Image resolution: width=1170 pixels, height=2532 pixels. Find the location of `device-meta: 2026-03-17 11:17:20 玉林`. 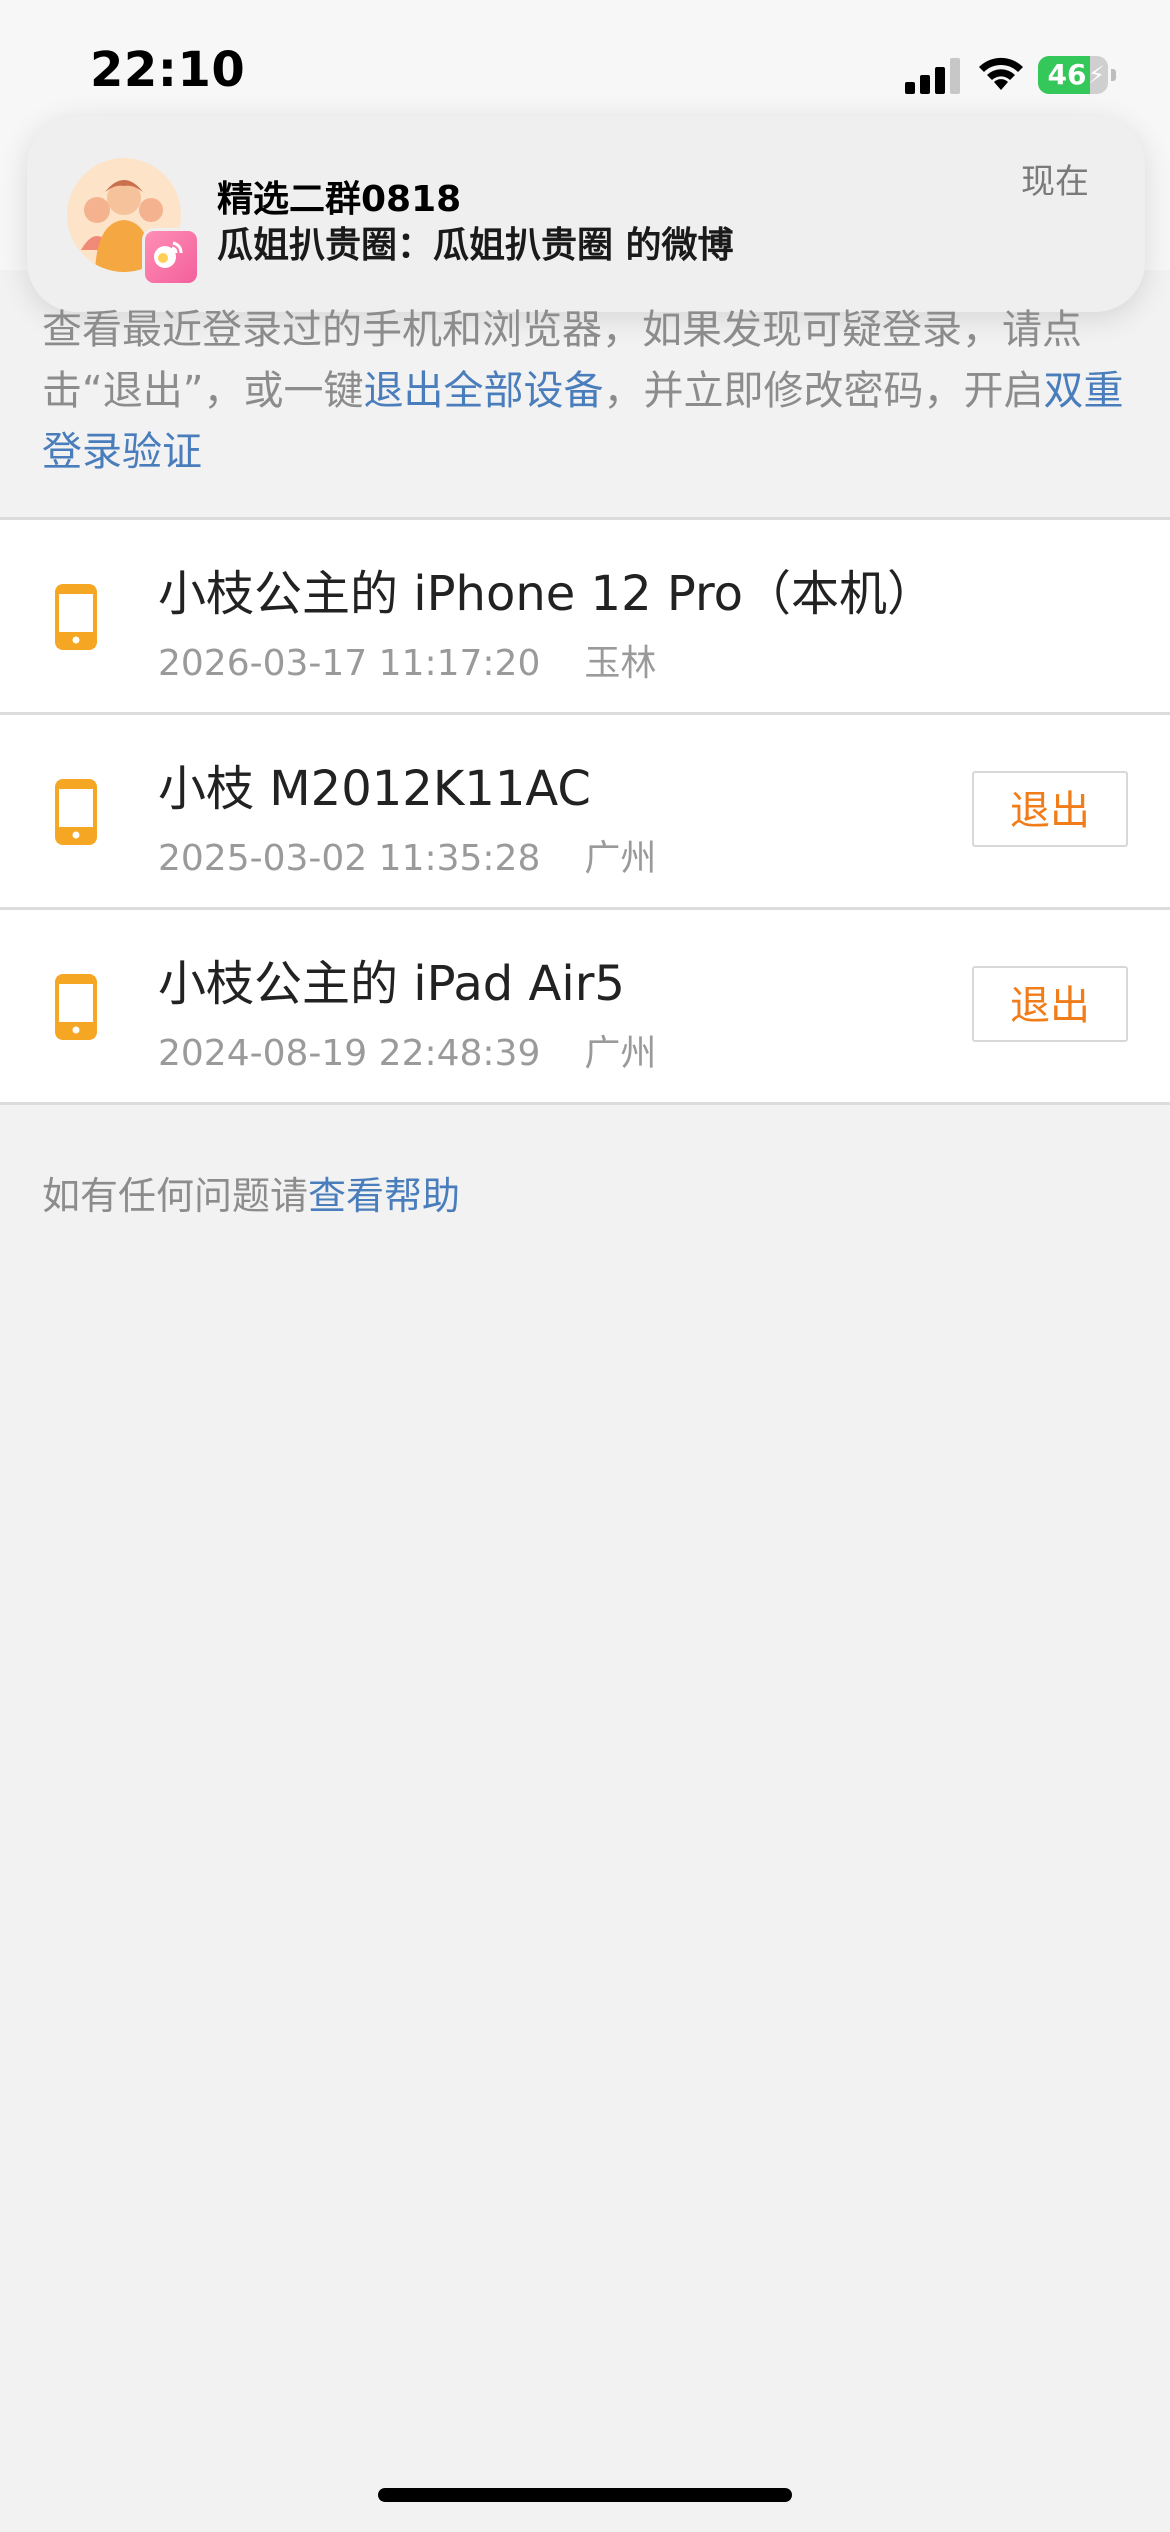

device-meta: 2026-03-17 11:17:20 玉林 is located at coordinates (407, 660).